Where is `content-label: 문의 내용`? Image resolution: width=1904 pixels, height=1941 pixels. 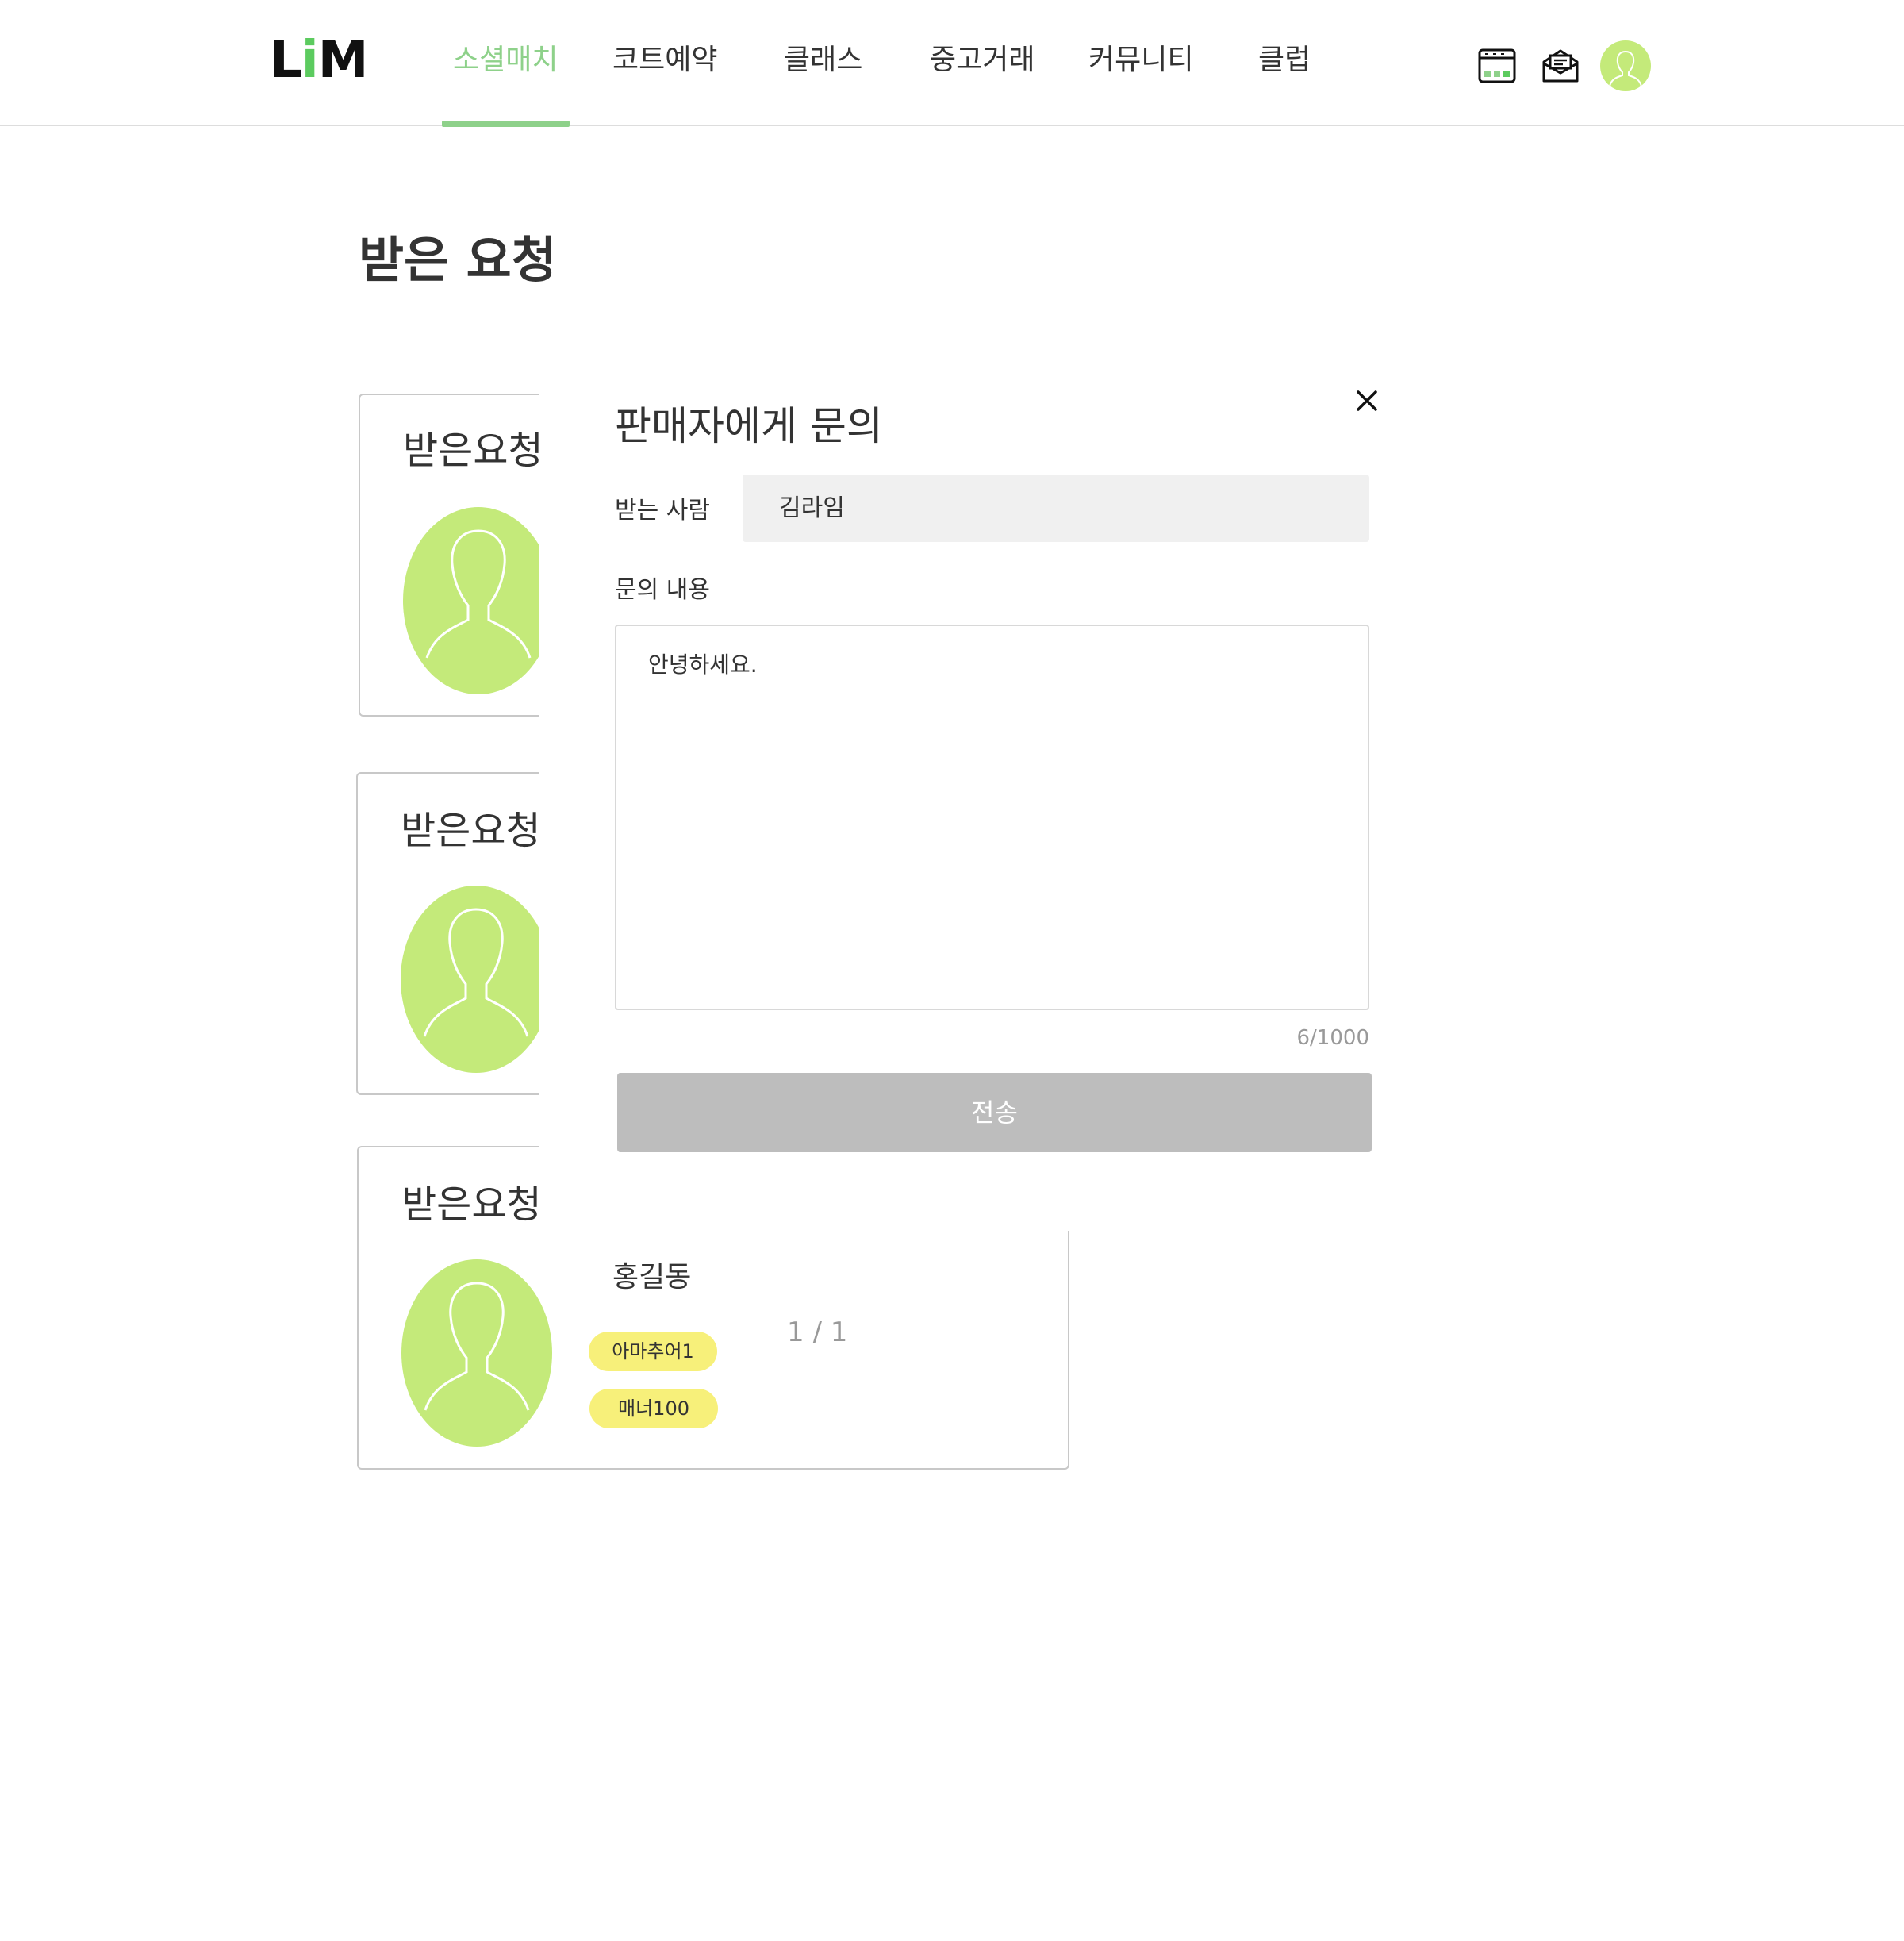
content-label: 문의 내용 is located at coordinates (662, 590).